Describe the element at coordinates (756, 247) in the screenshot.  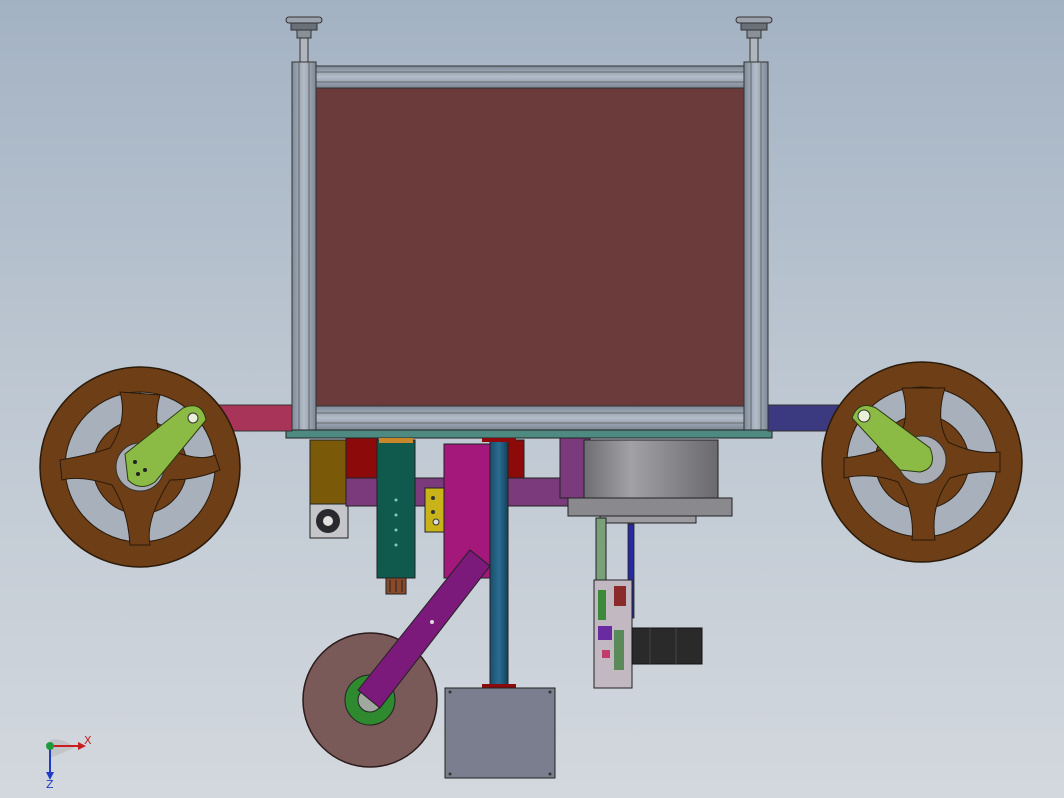
I see `frame-post-right` at that location.